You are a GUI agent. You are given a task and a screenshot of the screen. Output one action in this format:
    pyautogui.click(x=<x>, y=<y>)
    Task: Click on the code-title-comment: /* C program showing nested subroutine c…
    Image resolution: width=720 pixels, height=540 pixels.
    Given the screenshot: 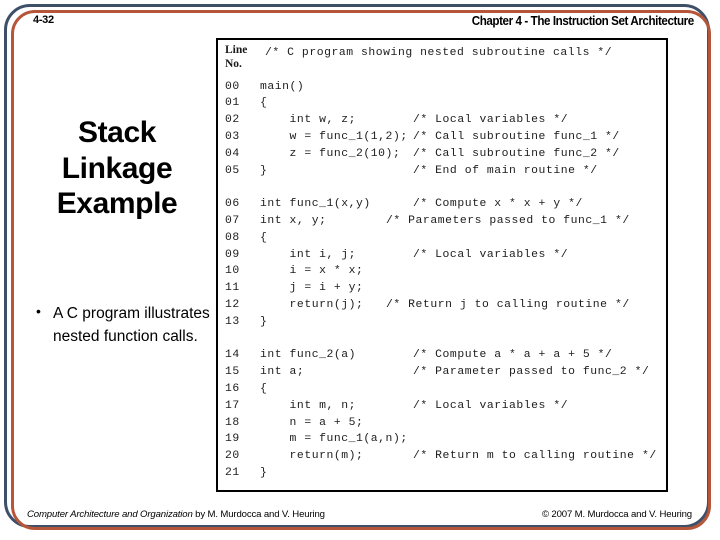 What is the action you would take?
    pyautogui.click(x=442, y=53)
    